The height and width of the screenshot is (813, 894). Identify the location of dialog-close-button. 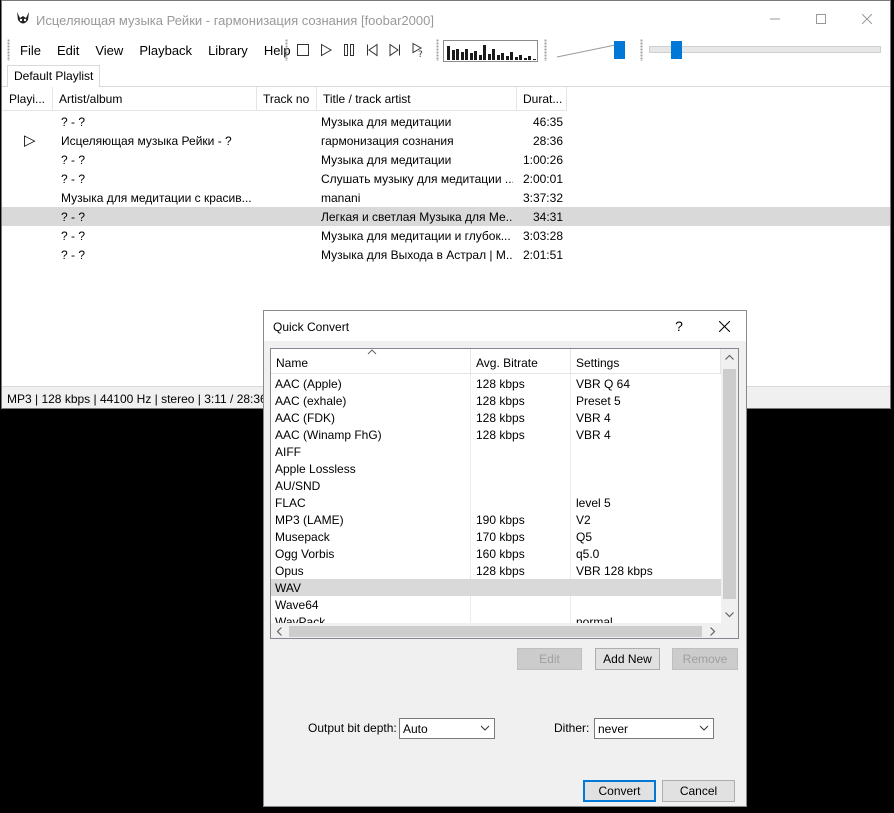
(724, 326).